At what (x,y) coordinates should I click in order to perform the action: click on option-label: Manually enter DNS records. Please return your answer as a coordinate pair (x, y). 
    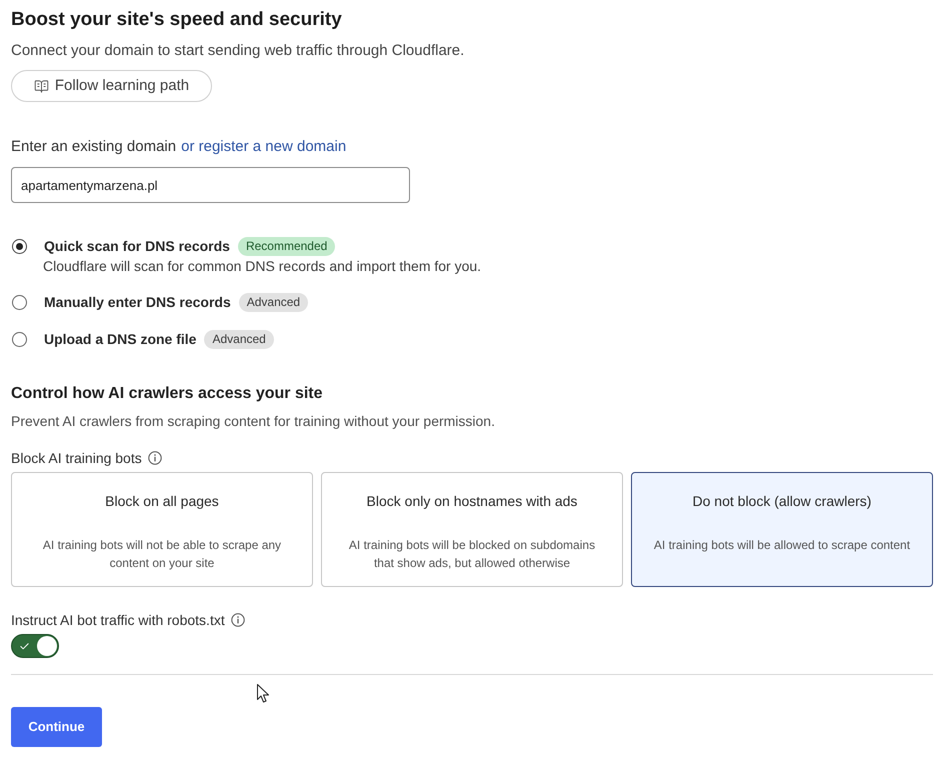
    Looking at the image, I should click on (137, 302).